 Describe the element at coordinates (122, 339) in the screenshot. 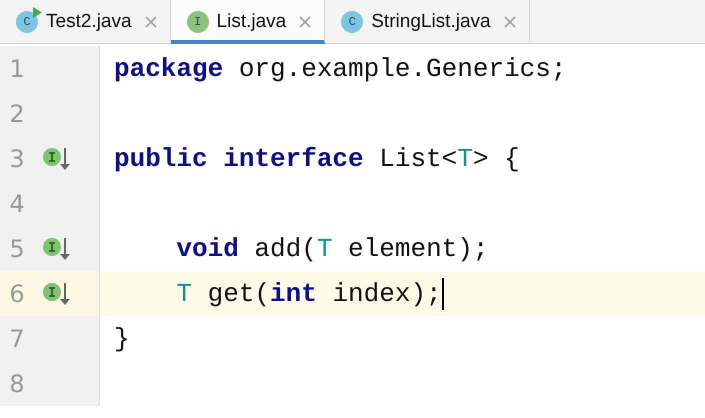

I see `code-line: }` at that location.